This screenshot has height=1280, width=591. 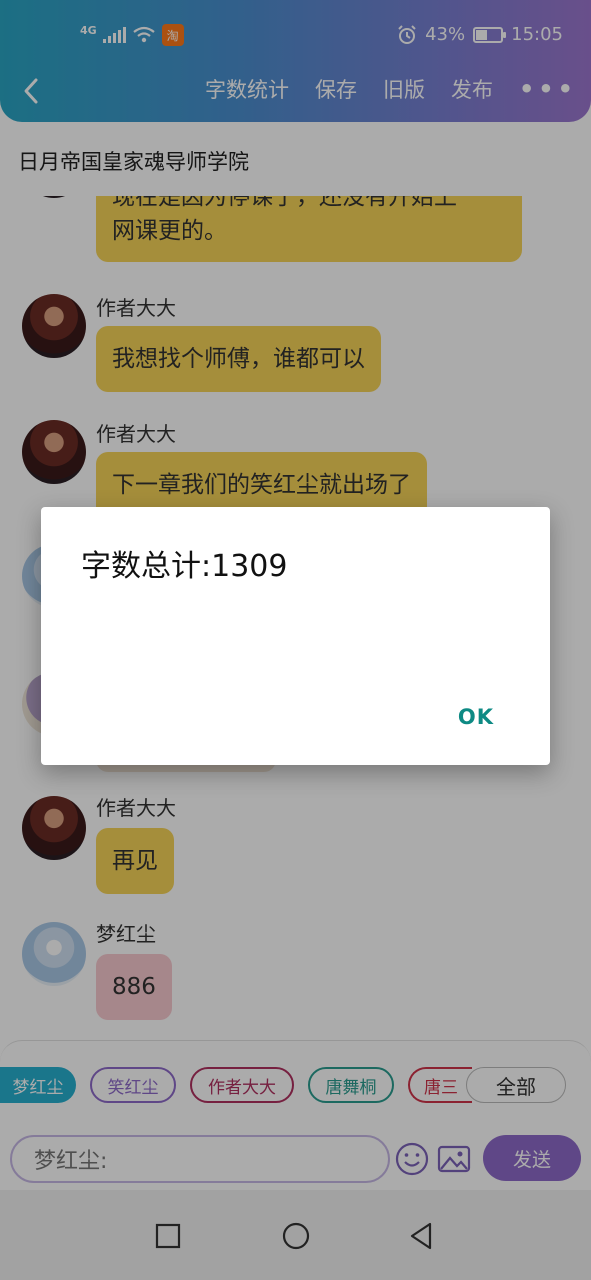 I want to click on ok-button: OK, so click(x=476, y=717).